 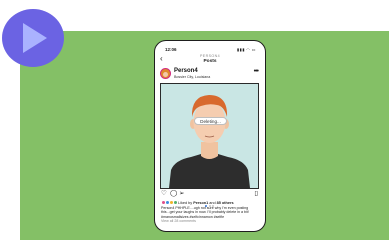 What do you see at coordinates (200, 203) in the screenshot?
I see `likes-user: Person1` at bounding box center [200, 203].